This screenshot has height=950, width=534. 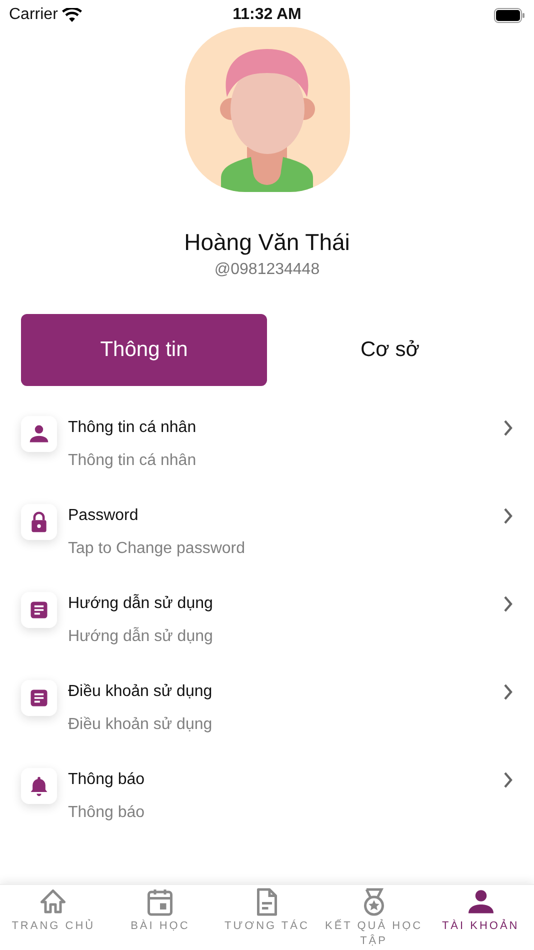 I want to click on item-title: Password, so click(x=280, y=516).